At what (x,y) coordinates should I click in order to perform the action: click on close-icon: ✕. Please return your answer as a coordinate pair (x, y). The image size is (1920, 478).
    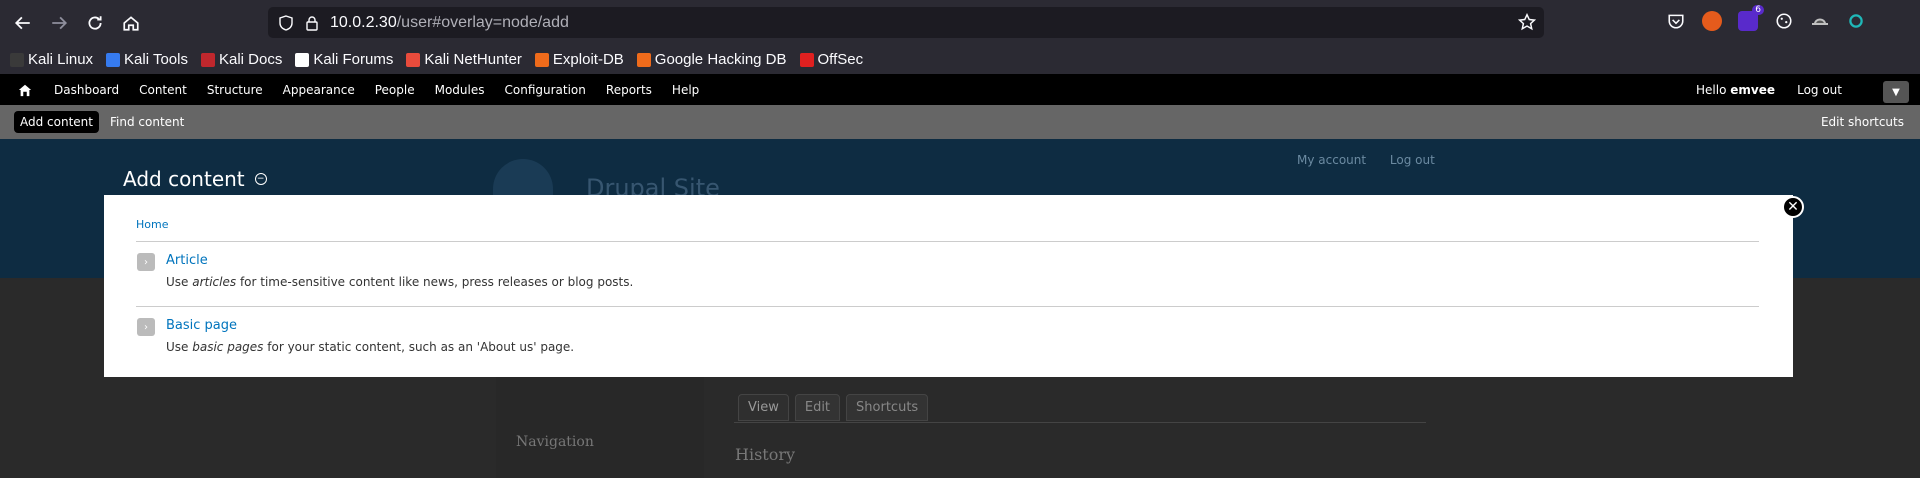
    Looking at the image, I should click on (1793, 207).